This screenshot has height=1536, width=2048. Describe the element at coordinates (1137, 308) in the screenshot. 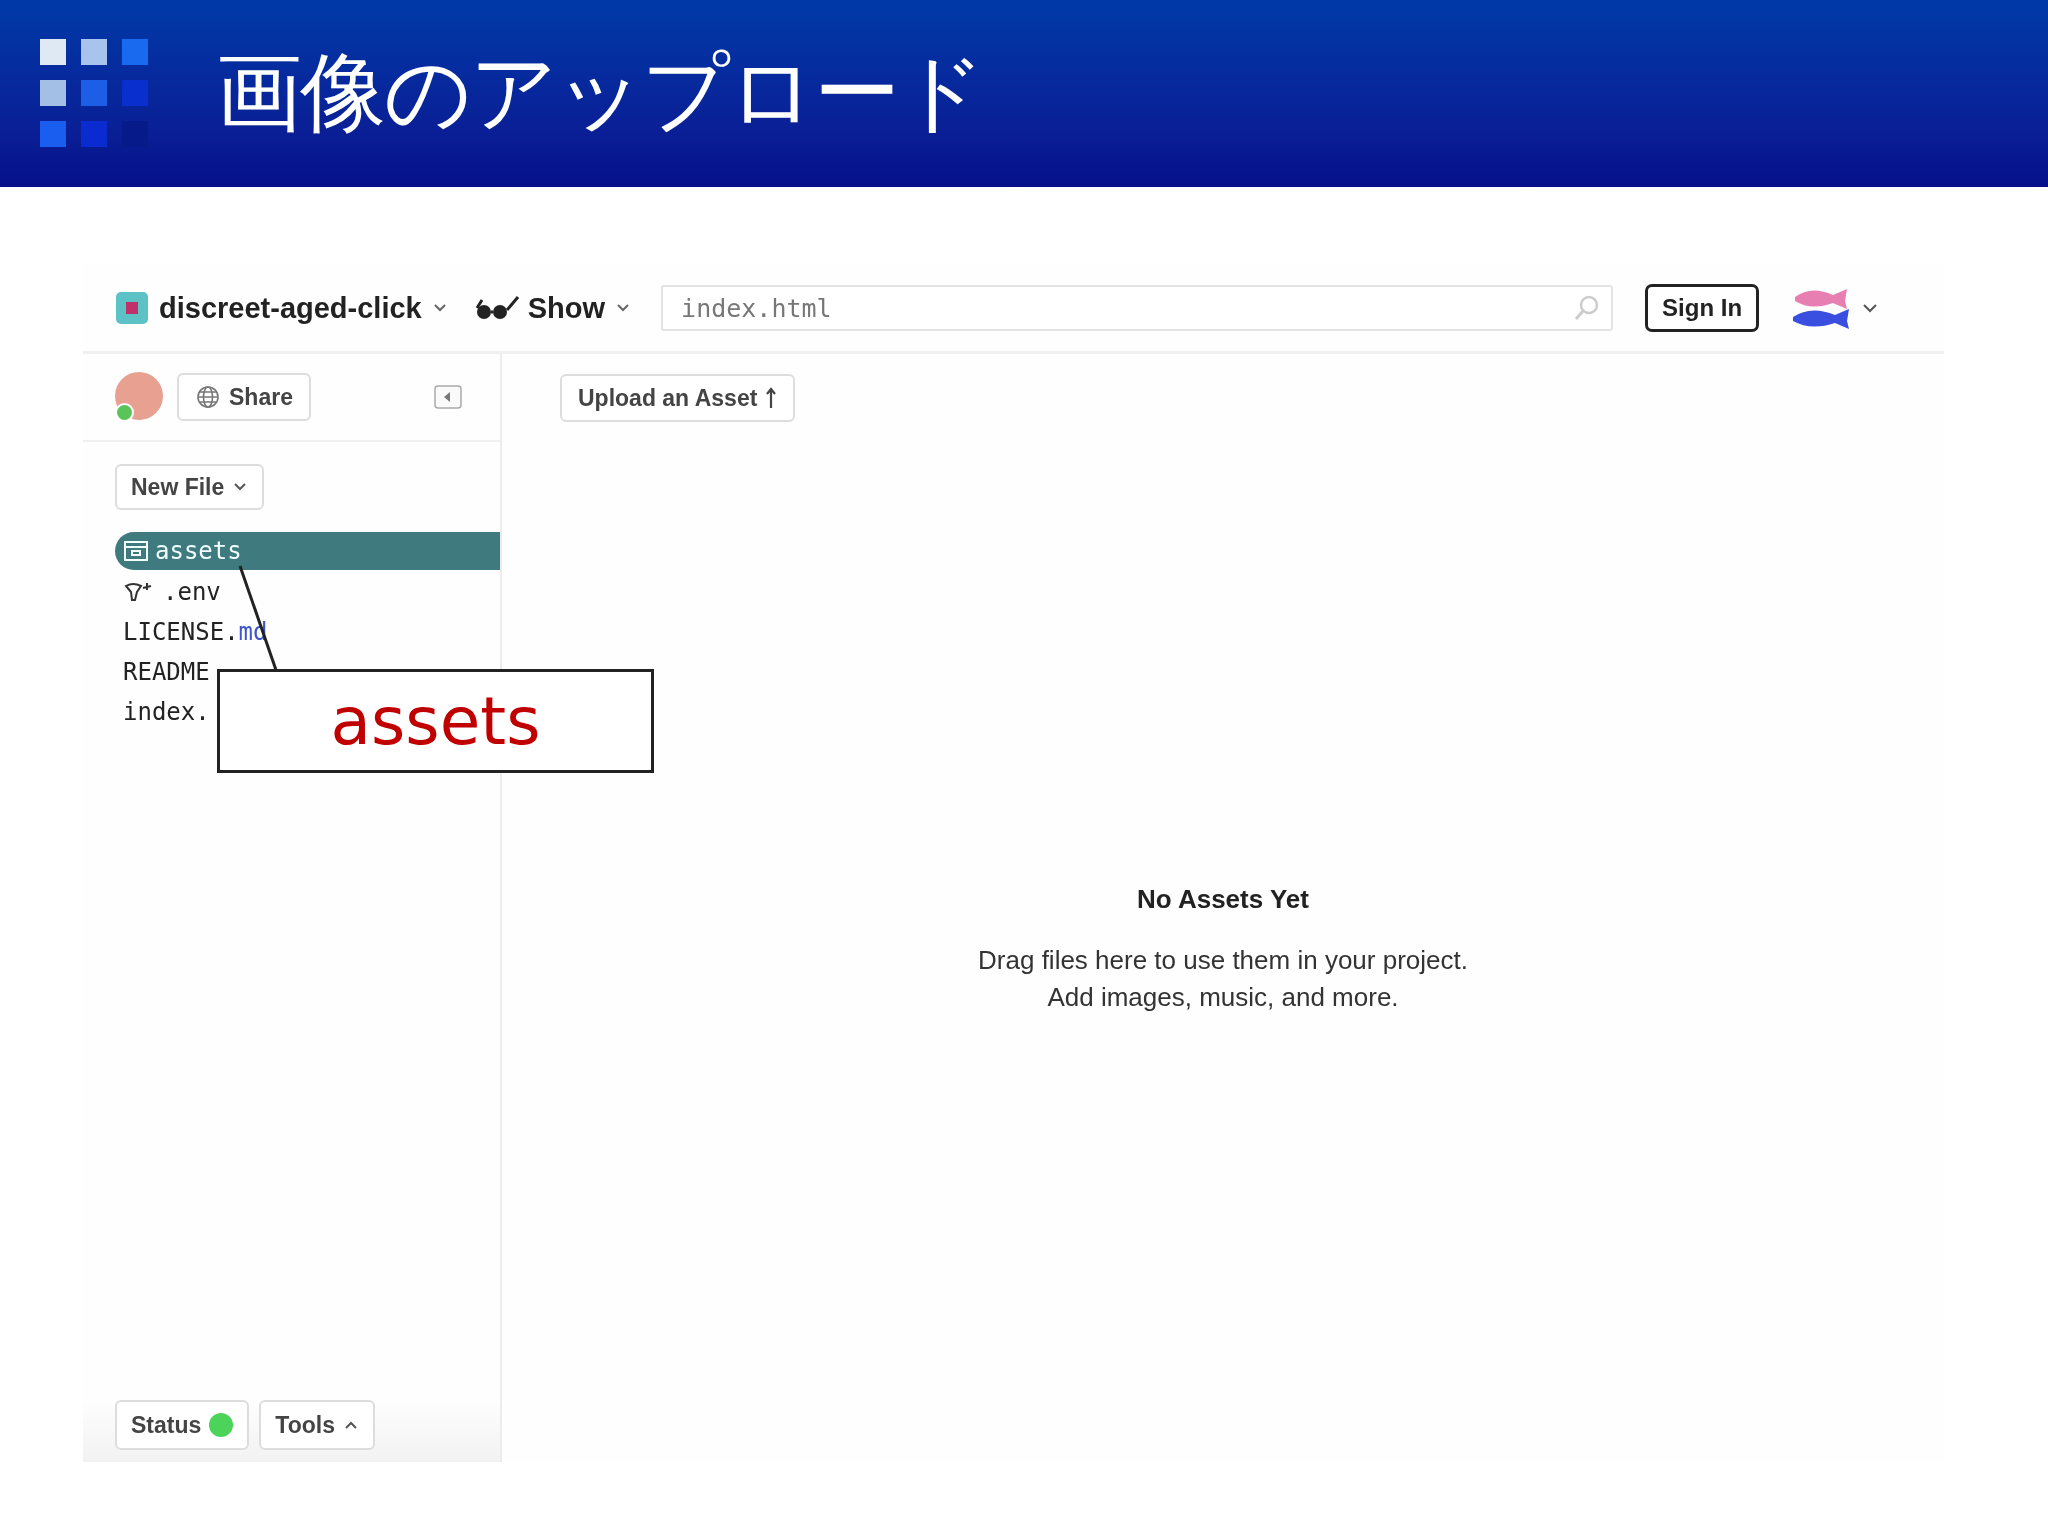

I see `search-field: index.html` at that location.